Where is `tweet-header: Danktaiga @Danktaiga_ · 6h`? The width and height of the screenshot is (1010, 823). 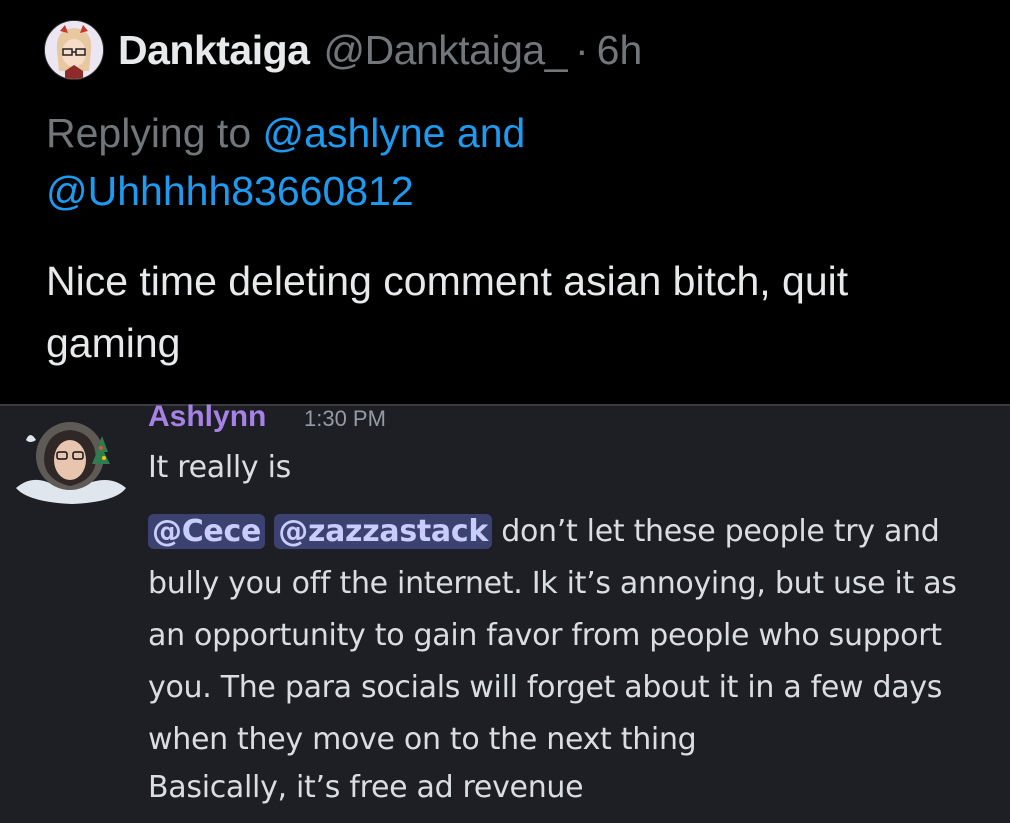 tweet-header: Danktaiga @Danktaiga_ · 6h is located at coordinates (343, 50).